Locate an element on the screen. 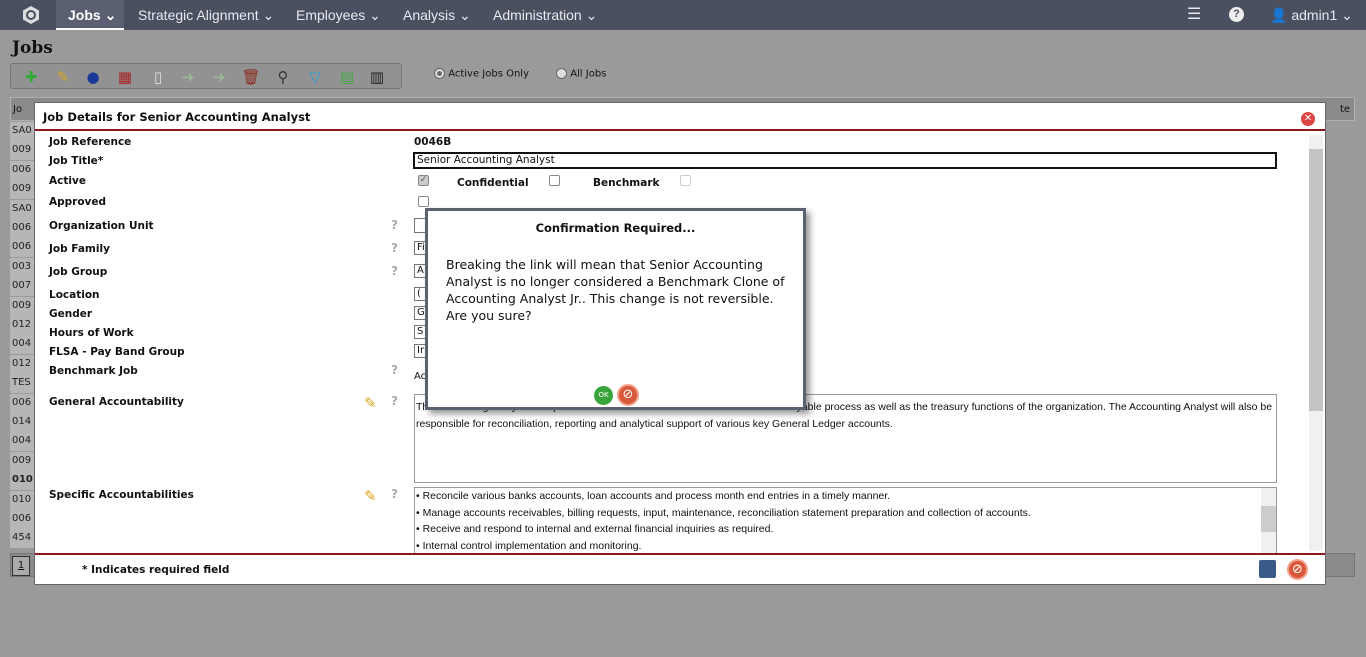 This screenshot has height=657, width=1366. grid-row: 007 is located at coordinates (22, 287).